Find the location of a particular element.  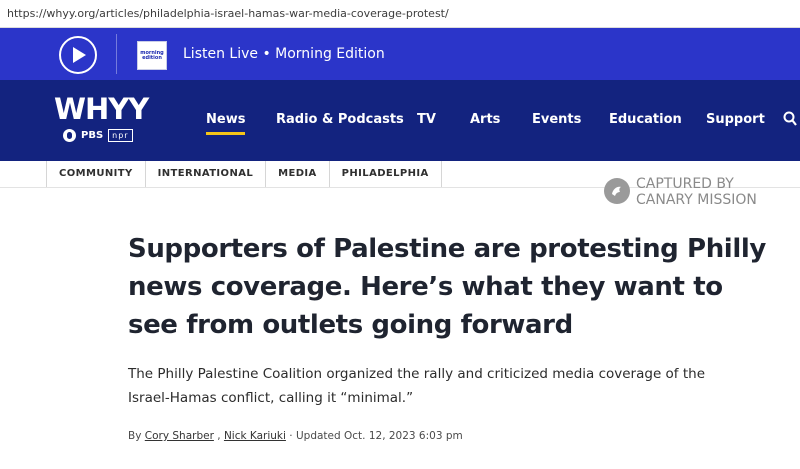

tag-media: MEDIA is located at coordinates (298, 174).